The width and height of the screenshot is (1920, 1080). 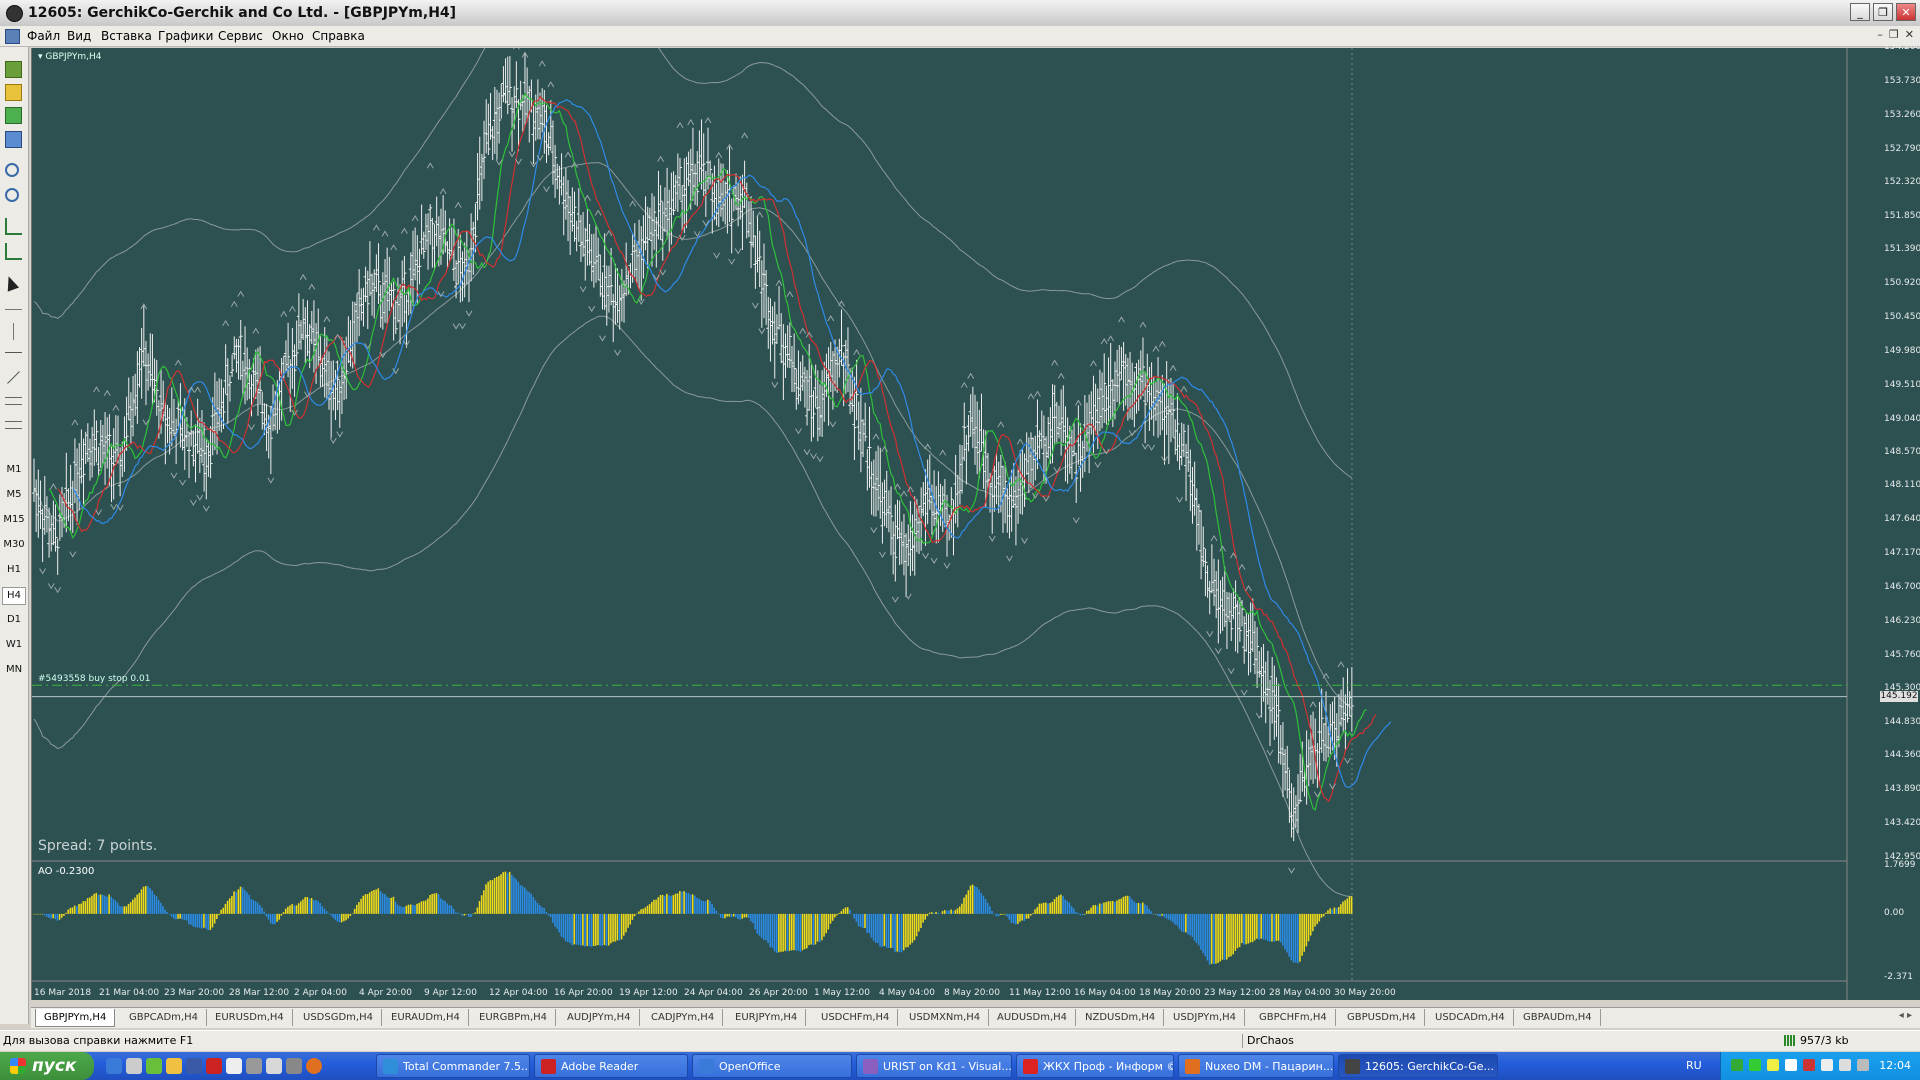 What do you see at coordinates (1880, 34) in the screenshot?
I see `mdi-minimize-button: –` at bounding box center [1880, 34].